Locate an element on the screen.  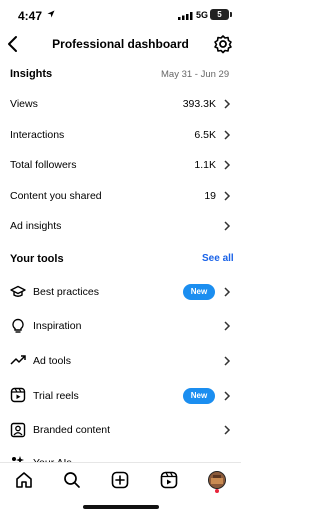
profile-avatar is located at coordinates (217, 480).